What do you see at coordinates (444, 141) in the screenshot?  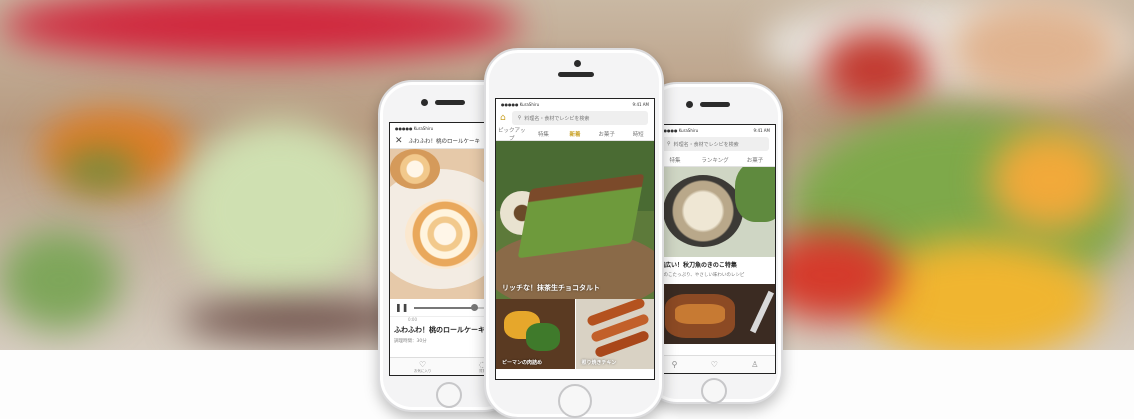 I see `header-title: ふわふわ！桃のロールケーキ` at bounding box center [444, 141].